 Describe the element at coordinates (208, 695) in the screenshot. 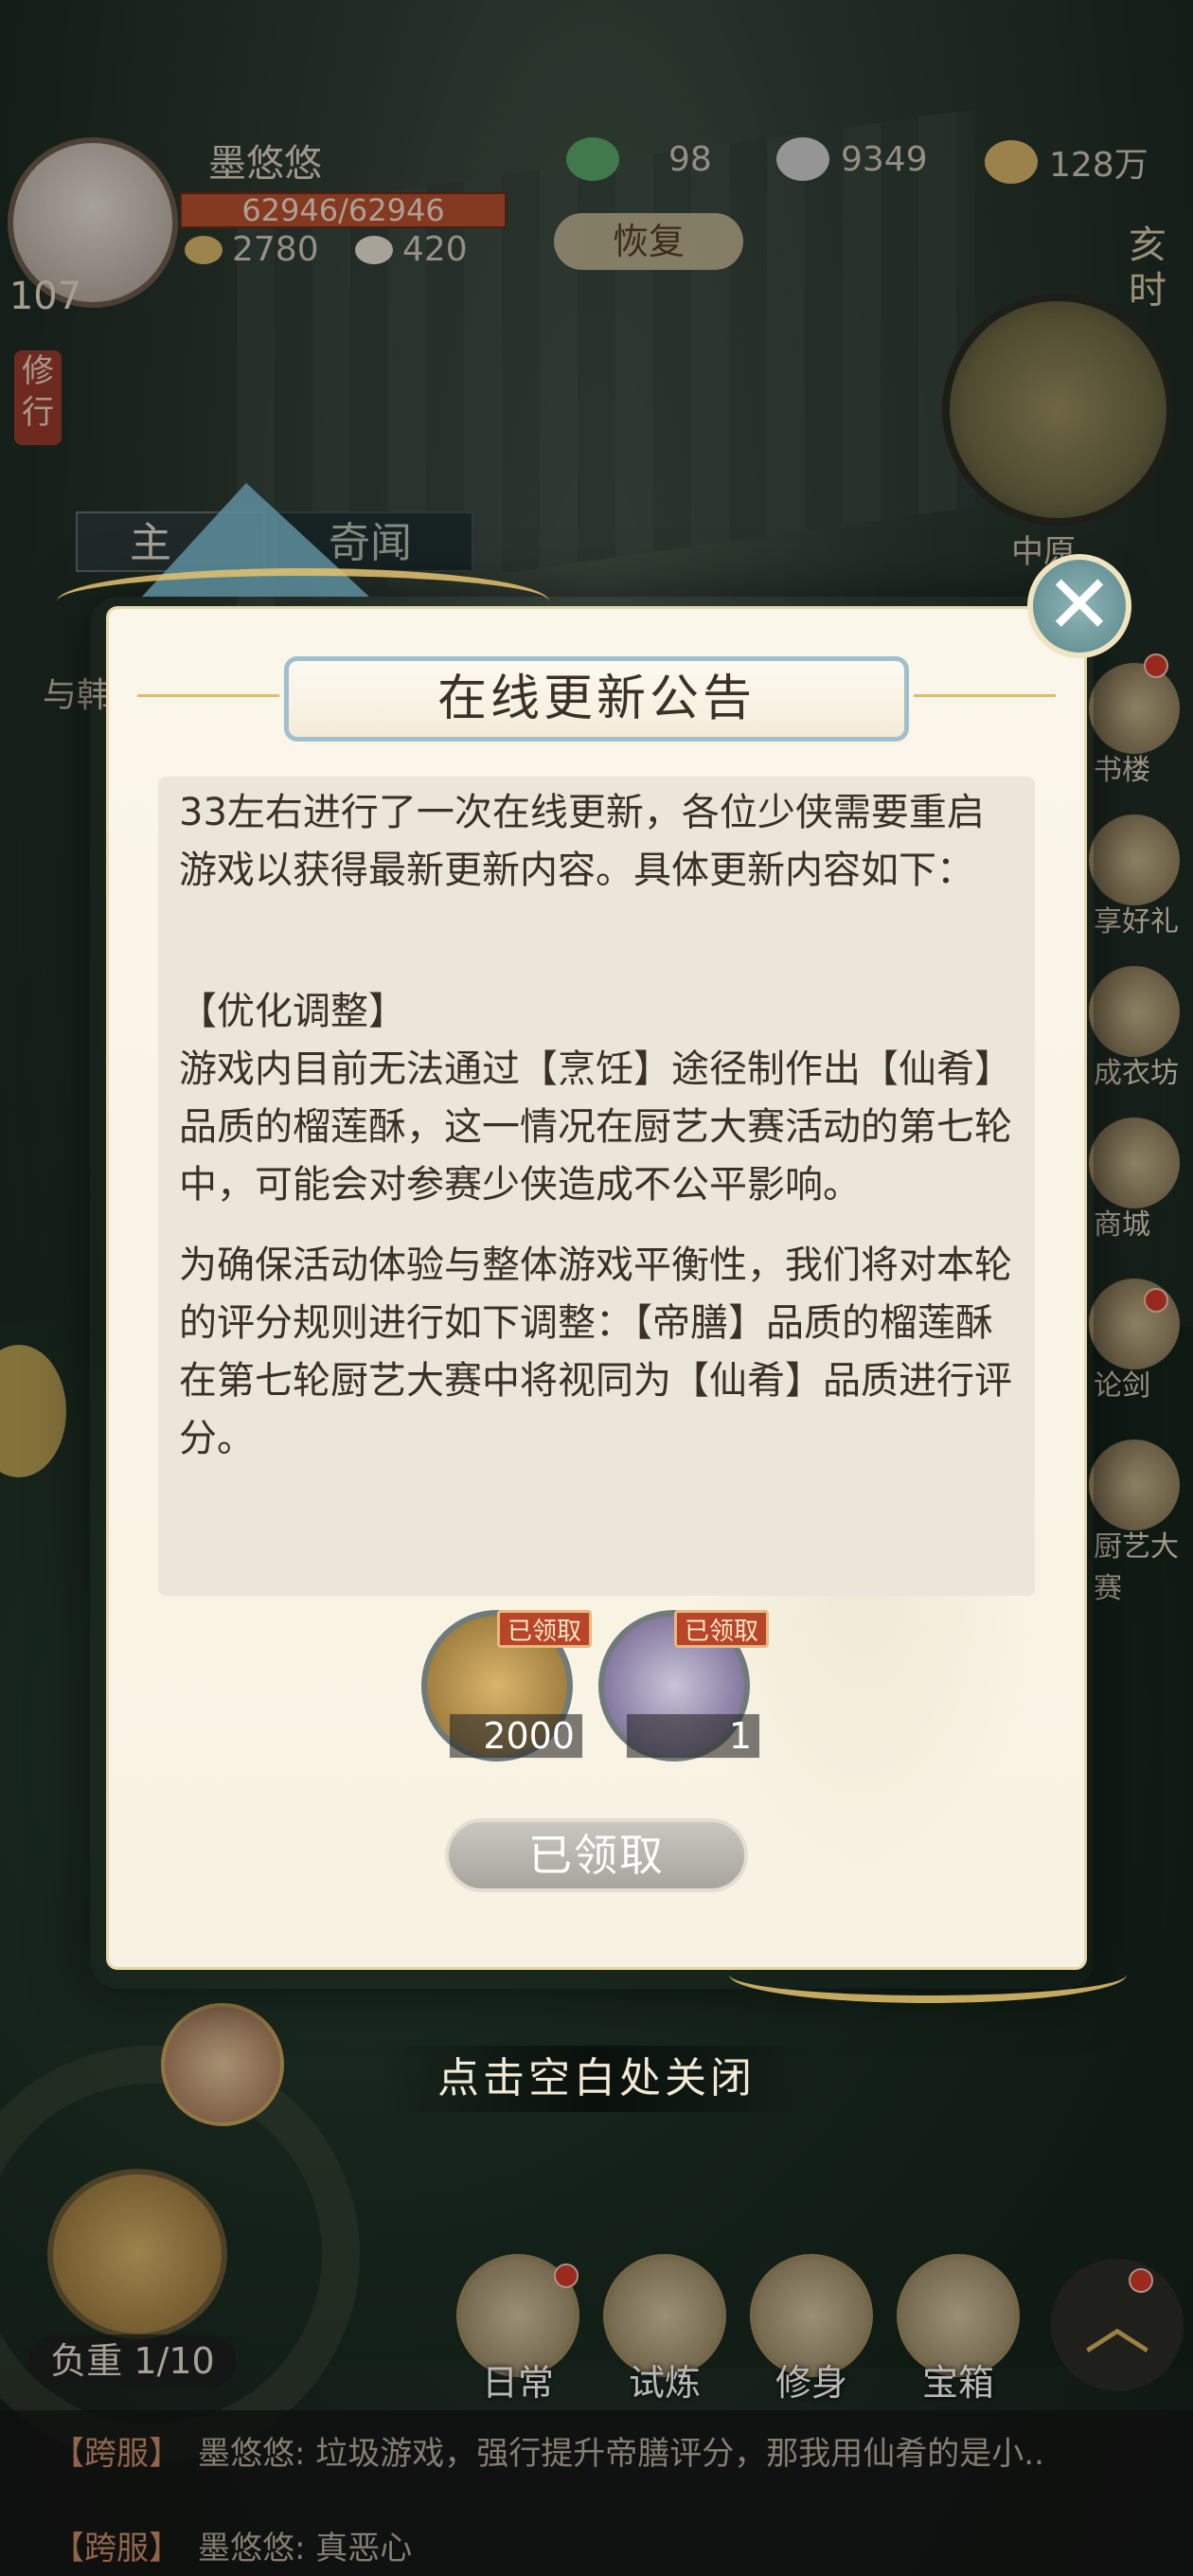

I see `title-ornament-left` at that location.